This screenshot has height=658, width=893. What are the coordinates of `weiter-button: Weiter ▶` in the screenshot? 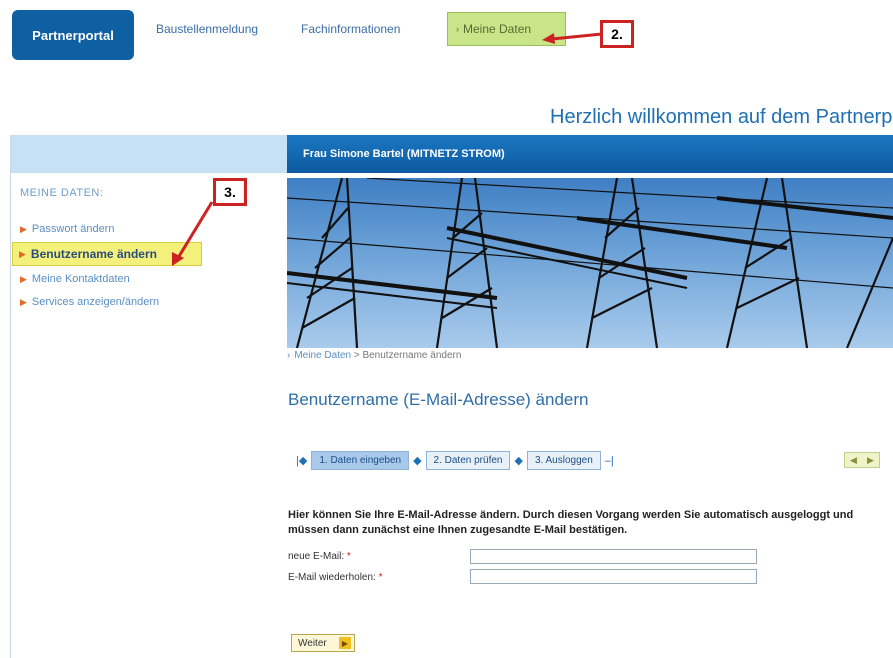 It's located at (323, 643).